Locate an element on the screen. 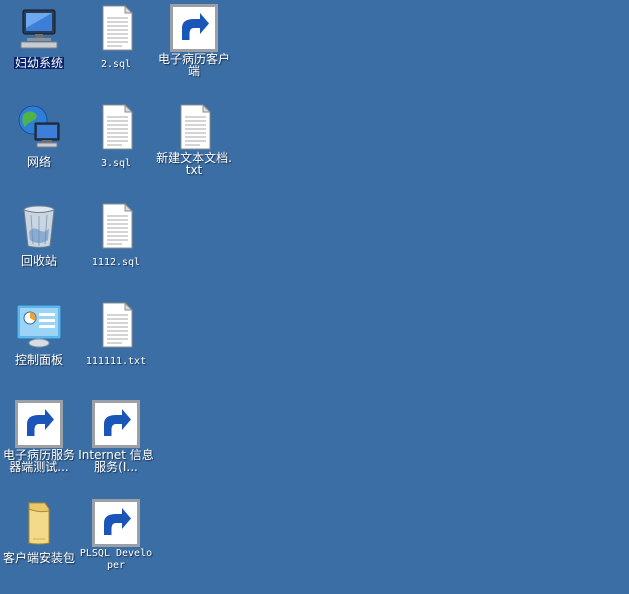  network-globe-icon is located at coordinates (39, 127).